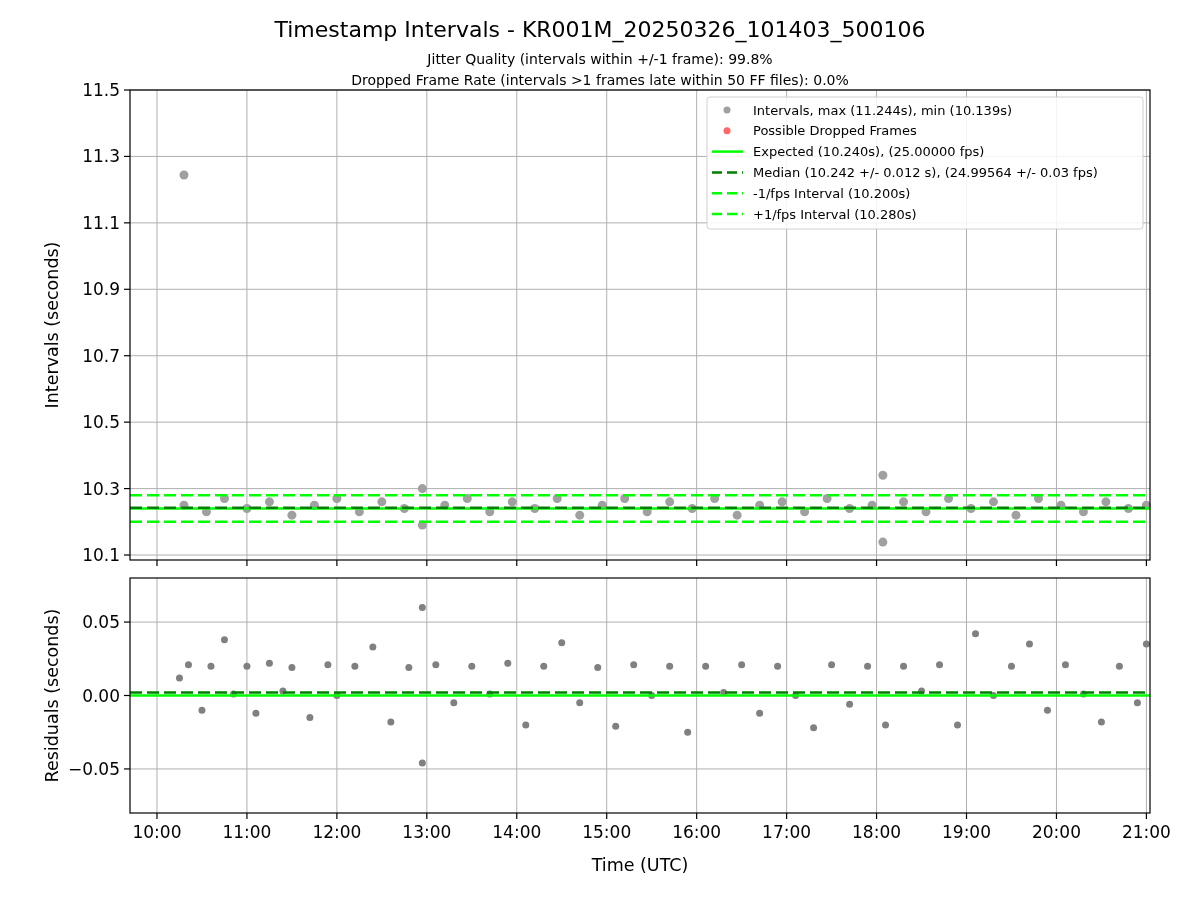 Image resolution: width=1200 pixels, height=900 pixels. Describe the element at coordinates (877, 832) in the screenshot. I see `x-tick-label: 18:00` at that location.